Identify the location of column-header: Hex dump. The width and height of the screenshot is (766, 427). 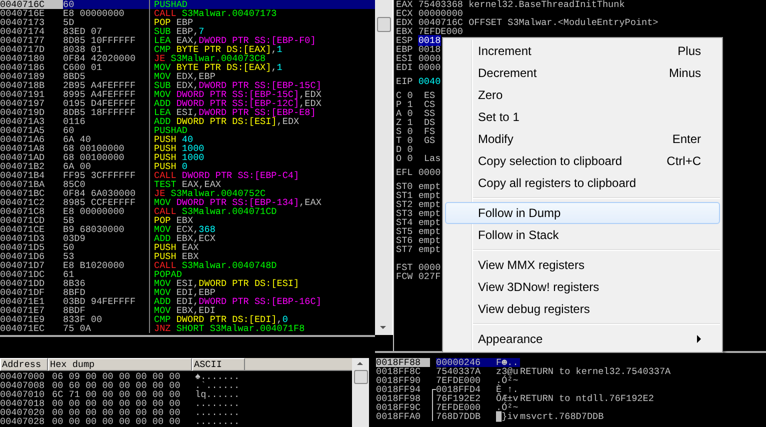
(120, 364).